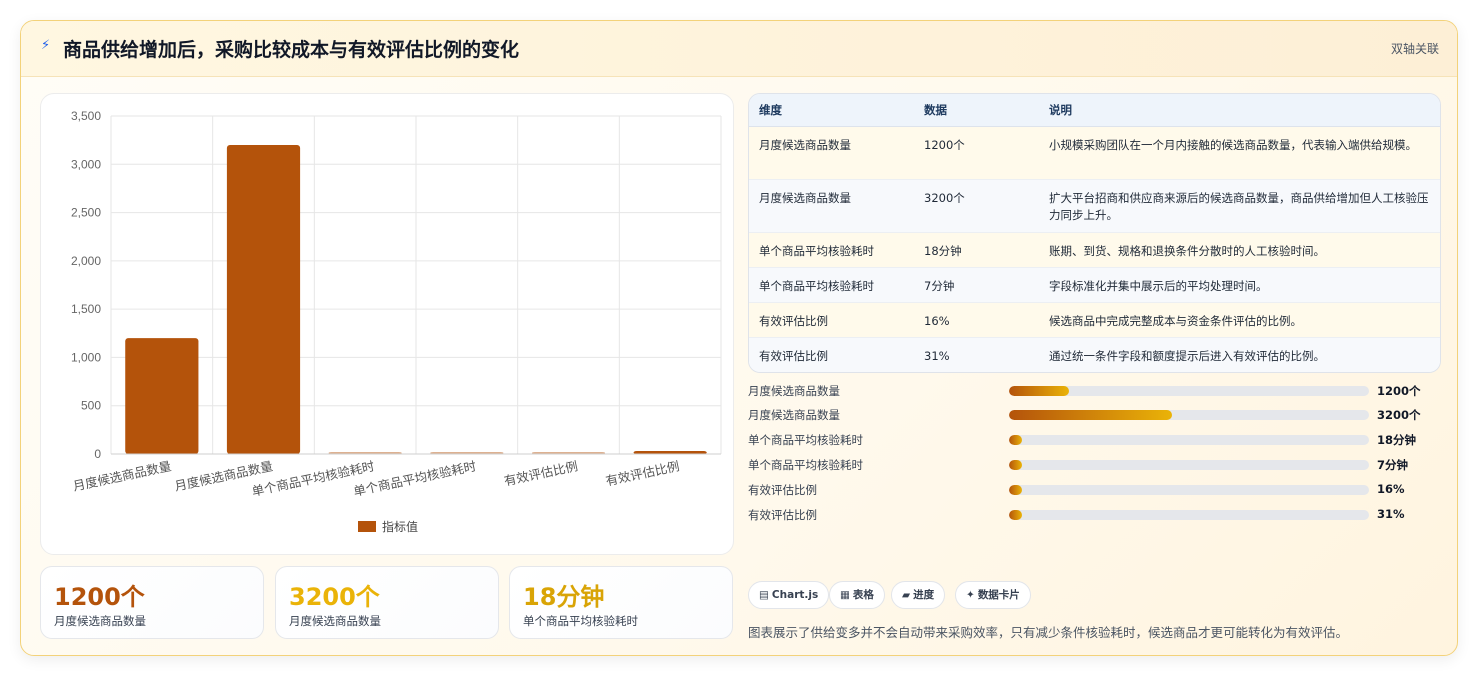 This screenshot has width=1480, height=678. Describe the element at coordinates (86, 261) in the screenshot. I see `y-tick-label: 2,000` at that location.